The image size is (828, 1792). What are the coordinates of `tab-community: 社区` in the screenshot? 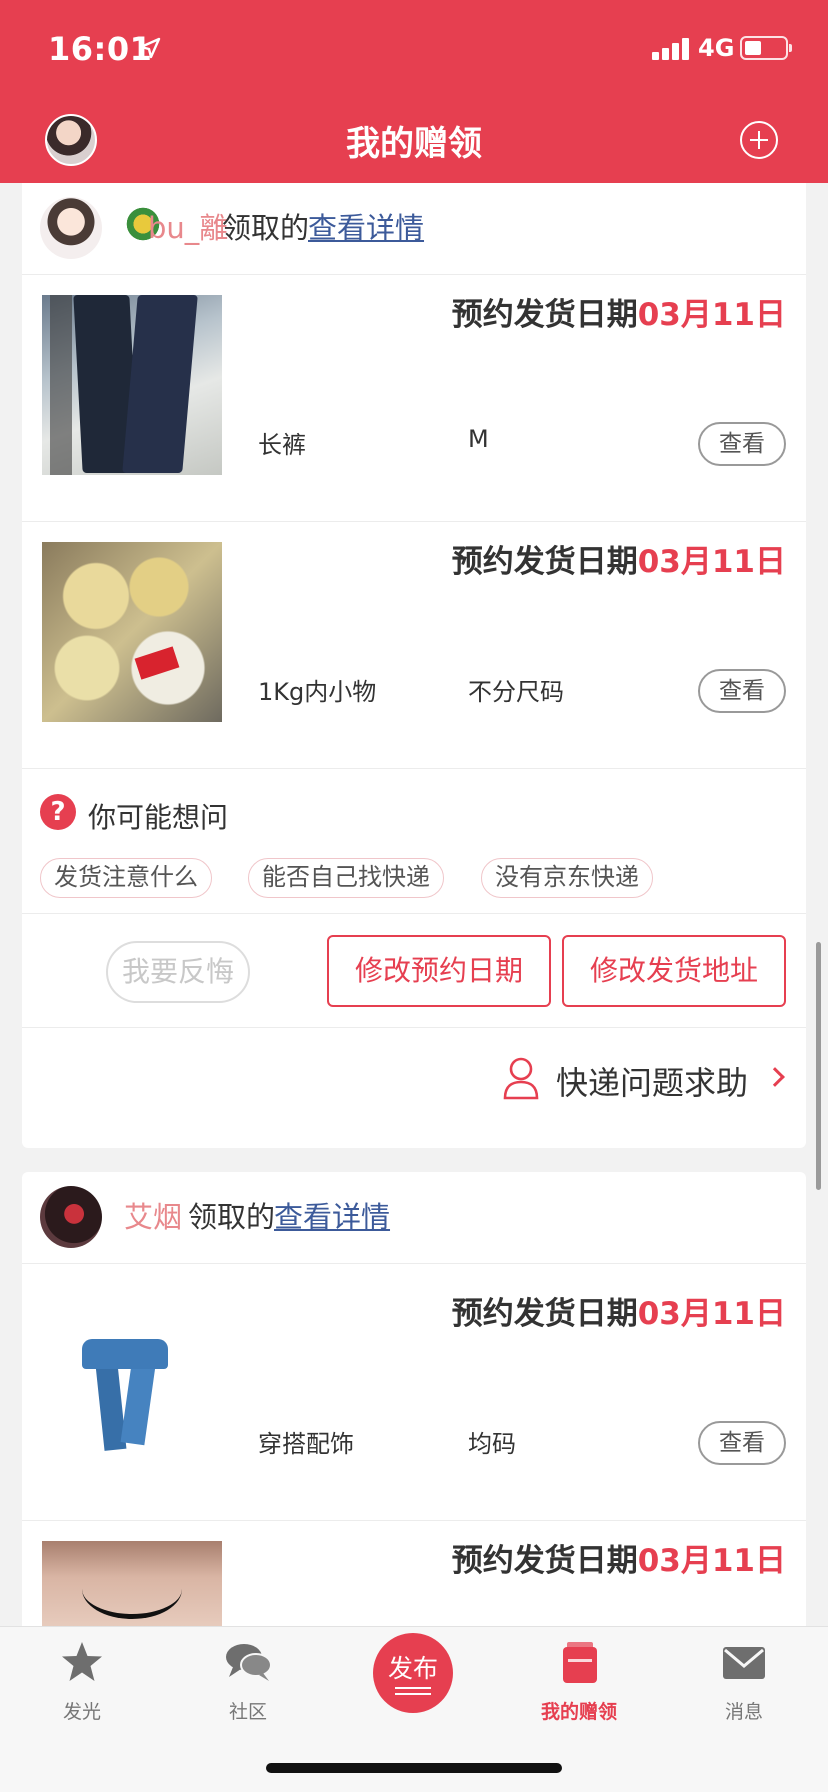 It's located at (248, 1681).